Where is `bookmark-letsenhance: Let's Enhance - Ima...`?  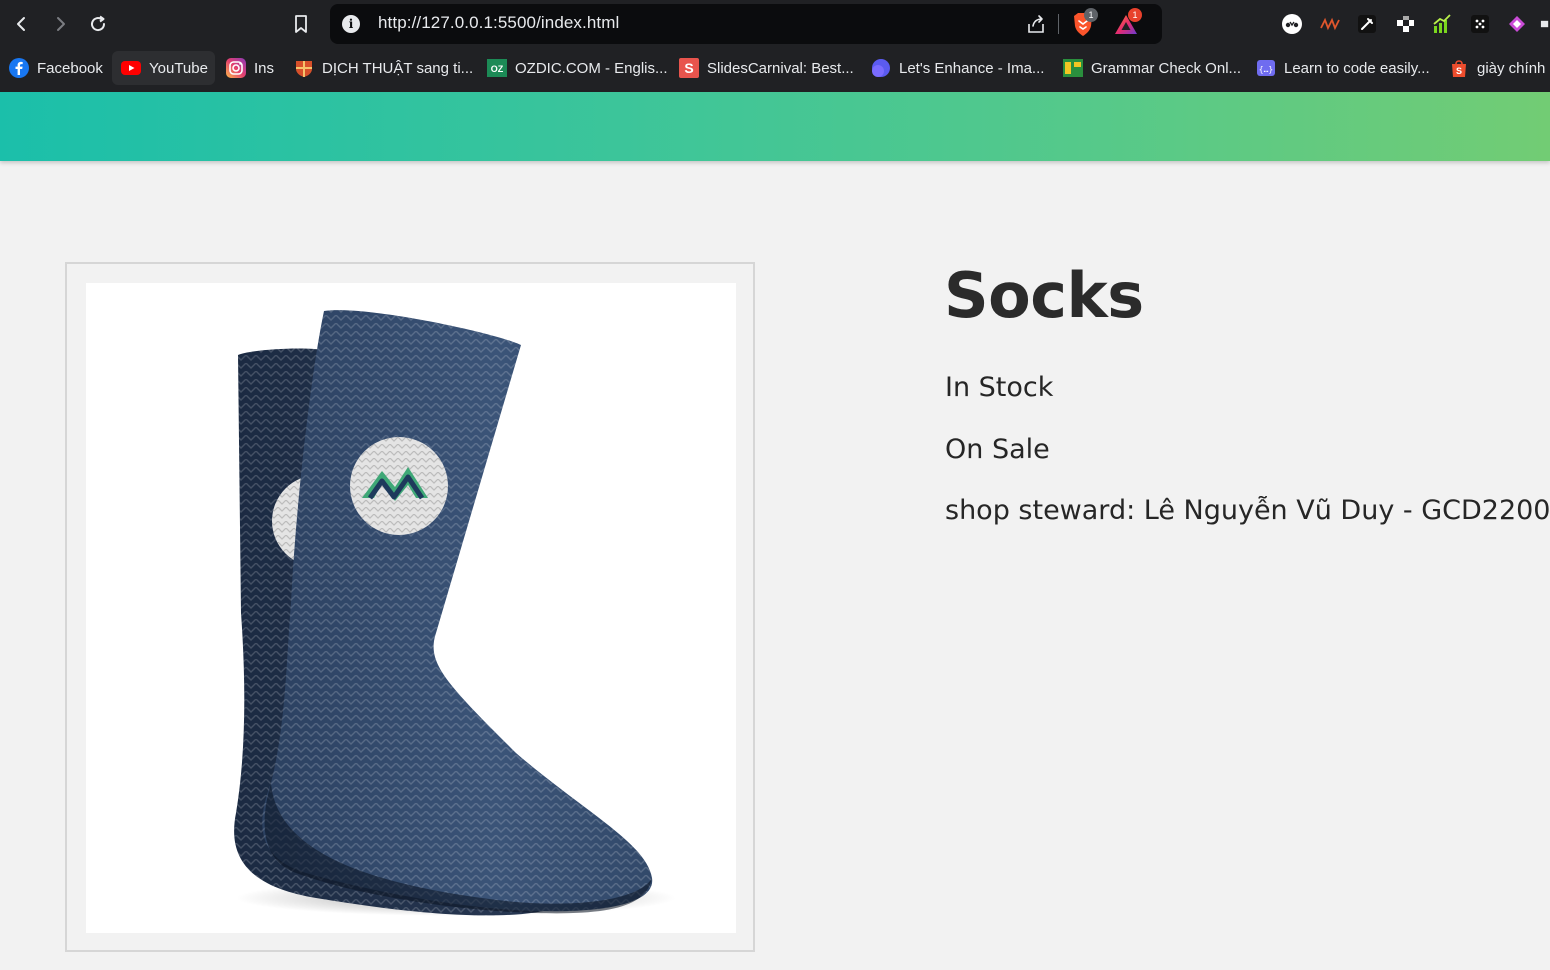 bookmark-letsenhance: Let's Enhance - Ima... is located at coordinates (956, 68).